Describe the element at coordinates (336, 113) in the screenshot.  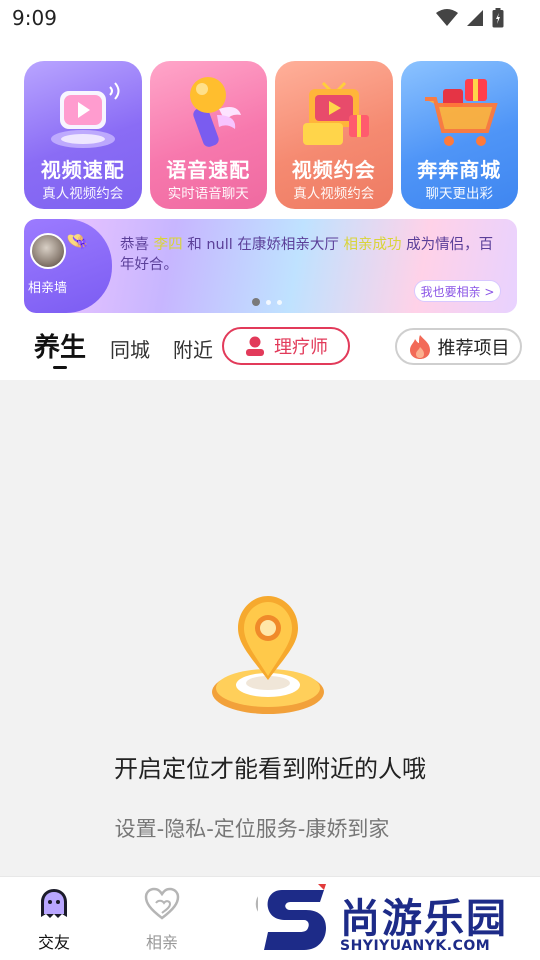
I see `video-gift-icon` at that location.